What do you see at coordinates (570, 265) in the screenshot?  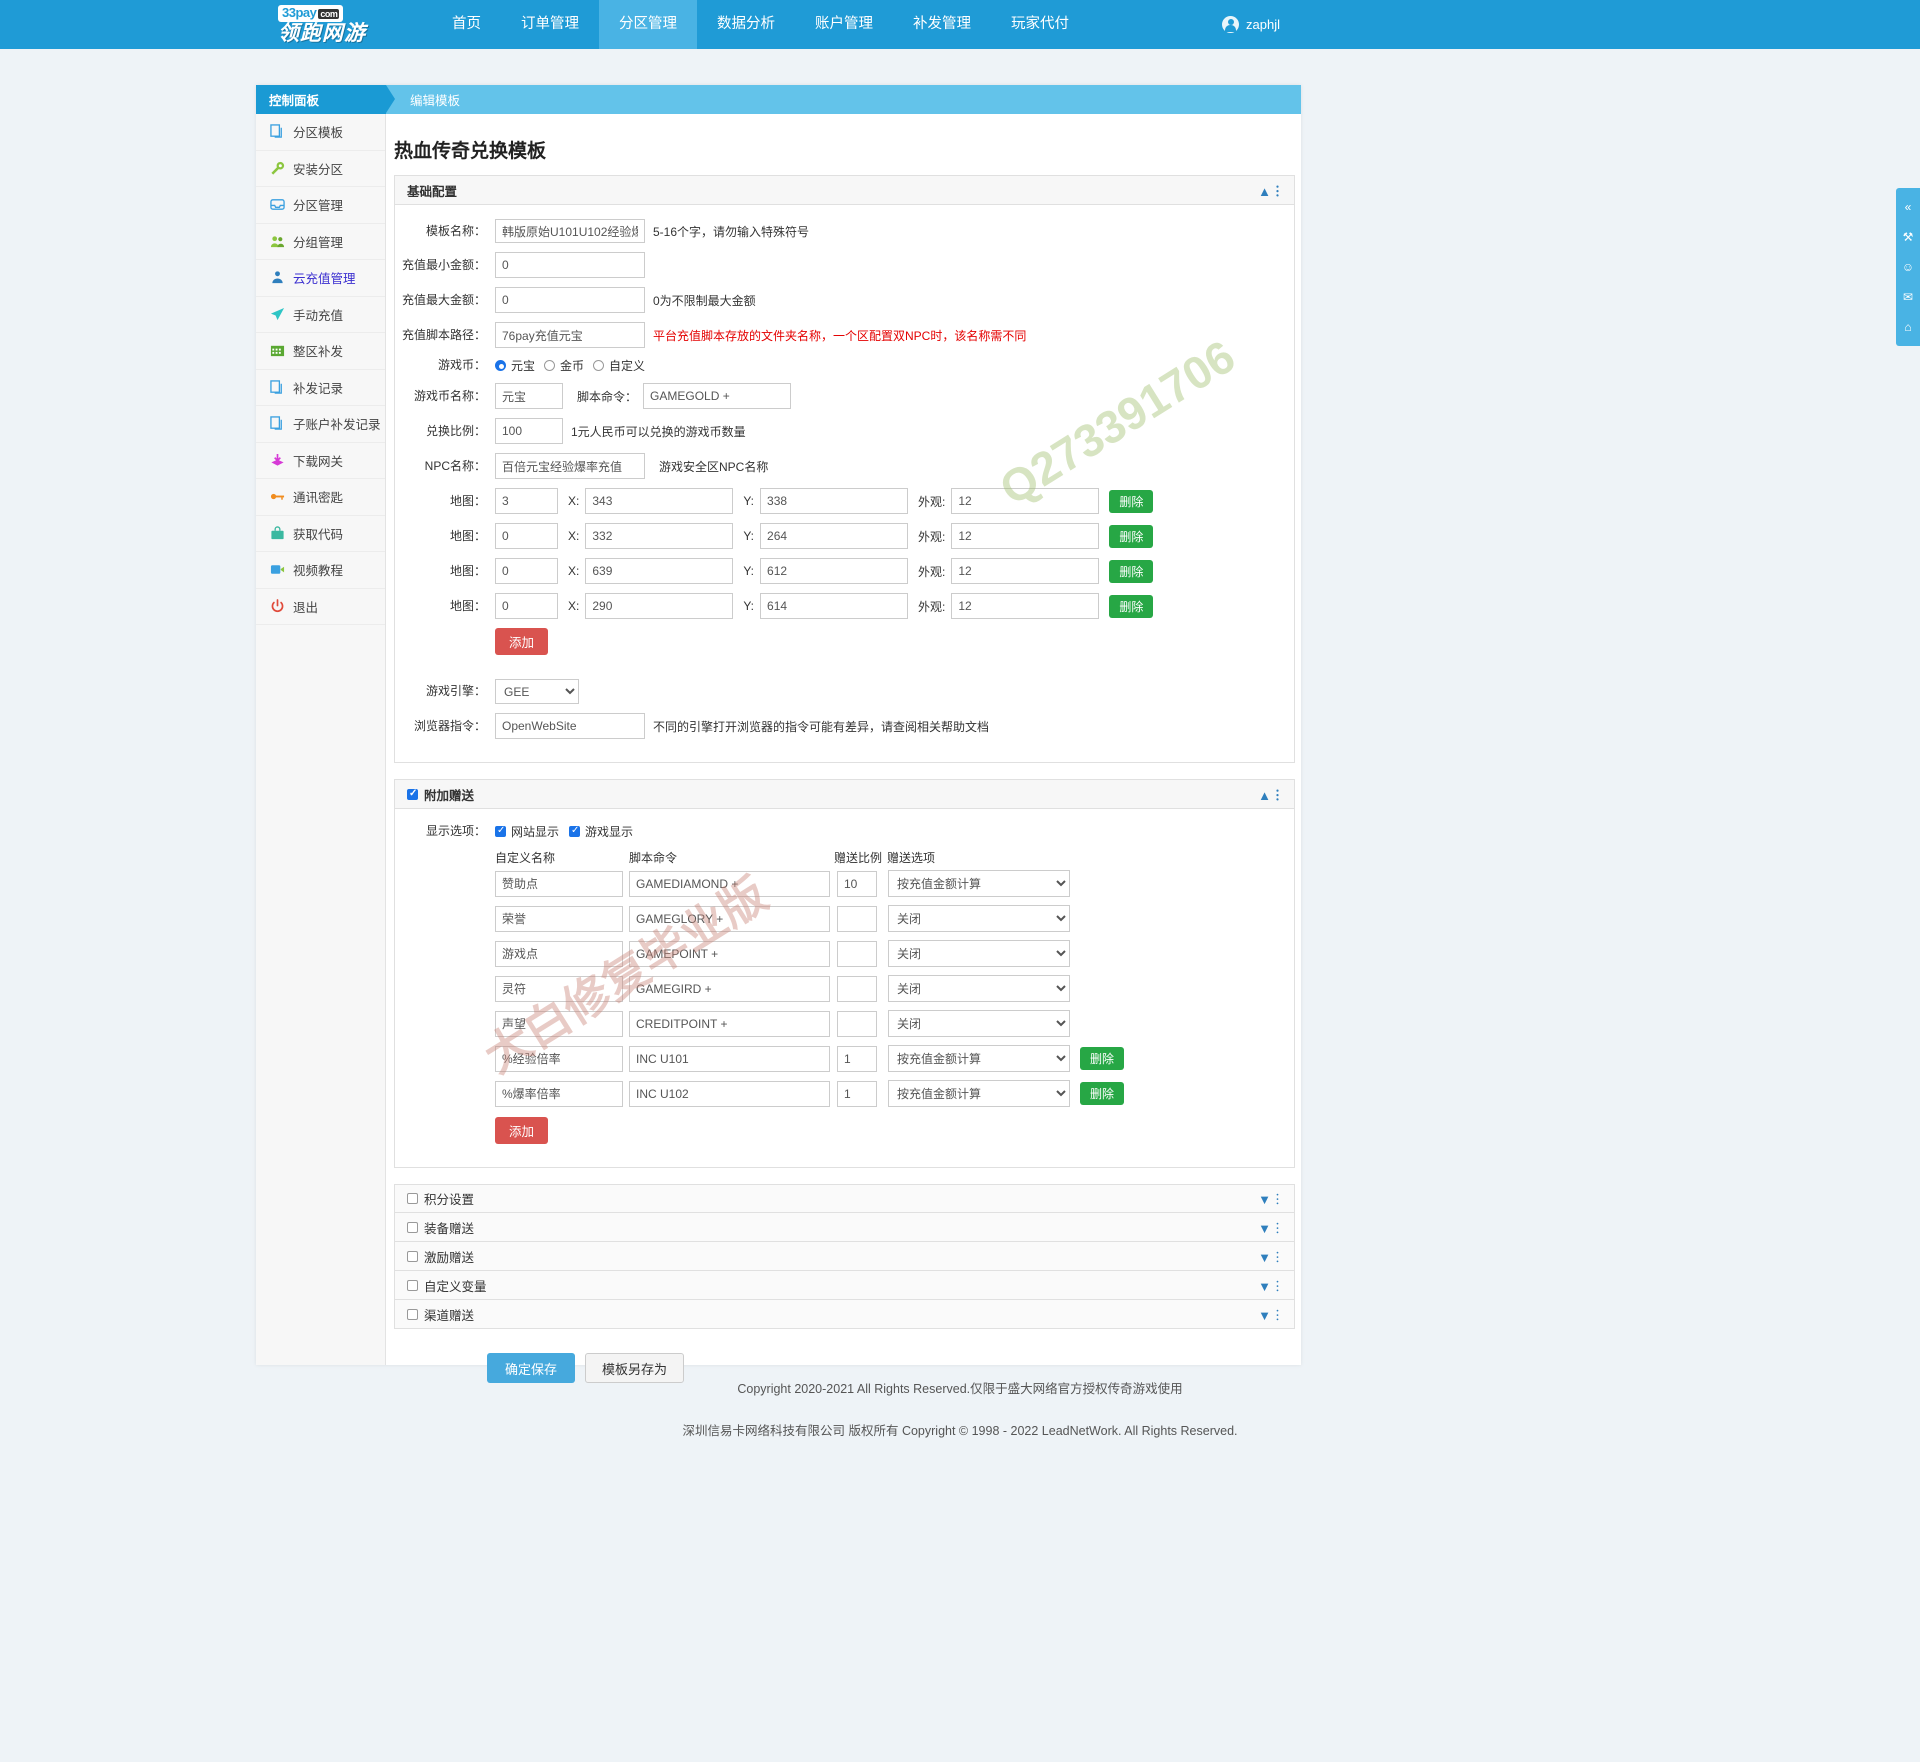 I see `min-amount-input` at bounding box center [570, 265].